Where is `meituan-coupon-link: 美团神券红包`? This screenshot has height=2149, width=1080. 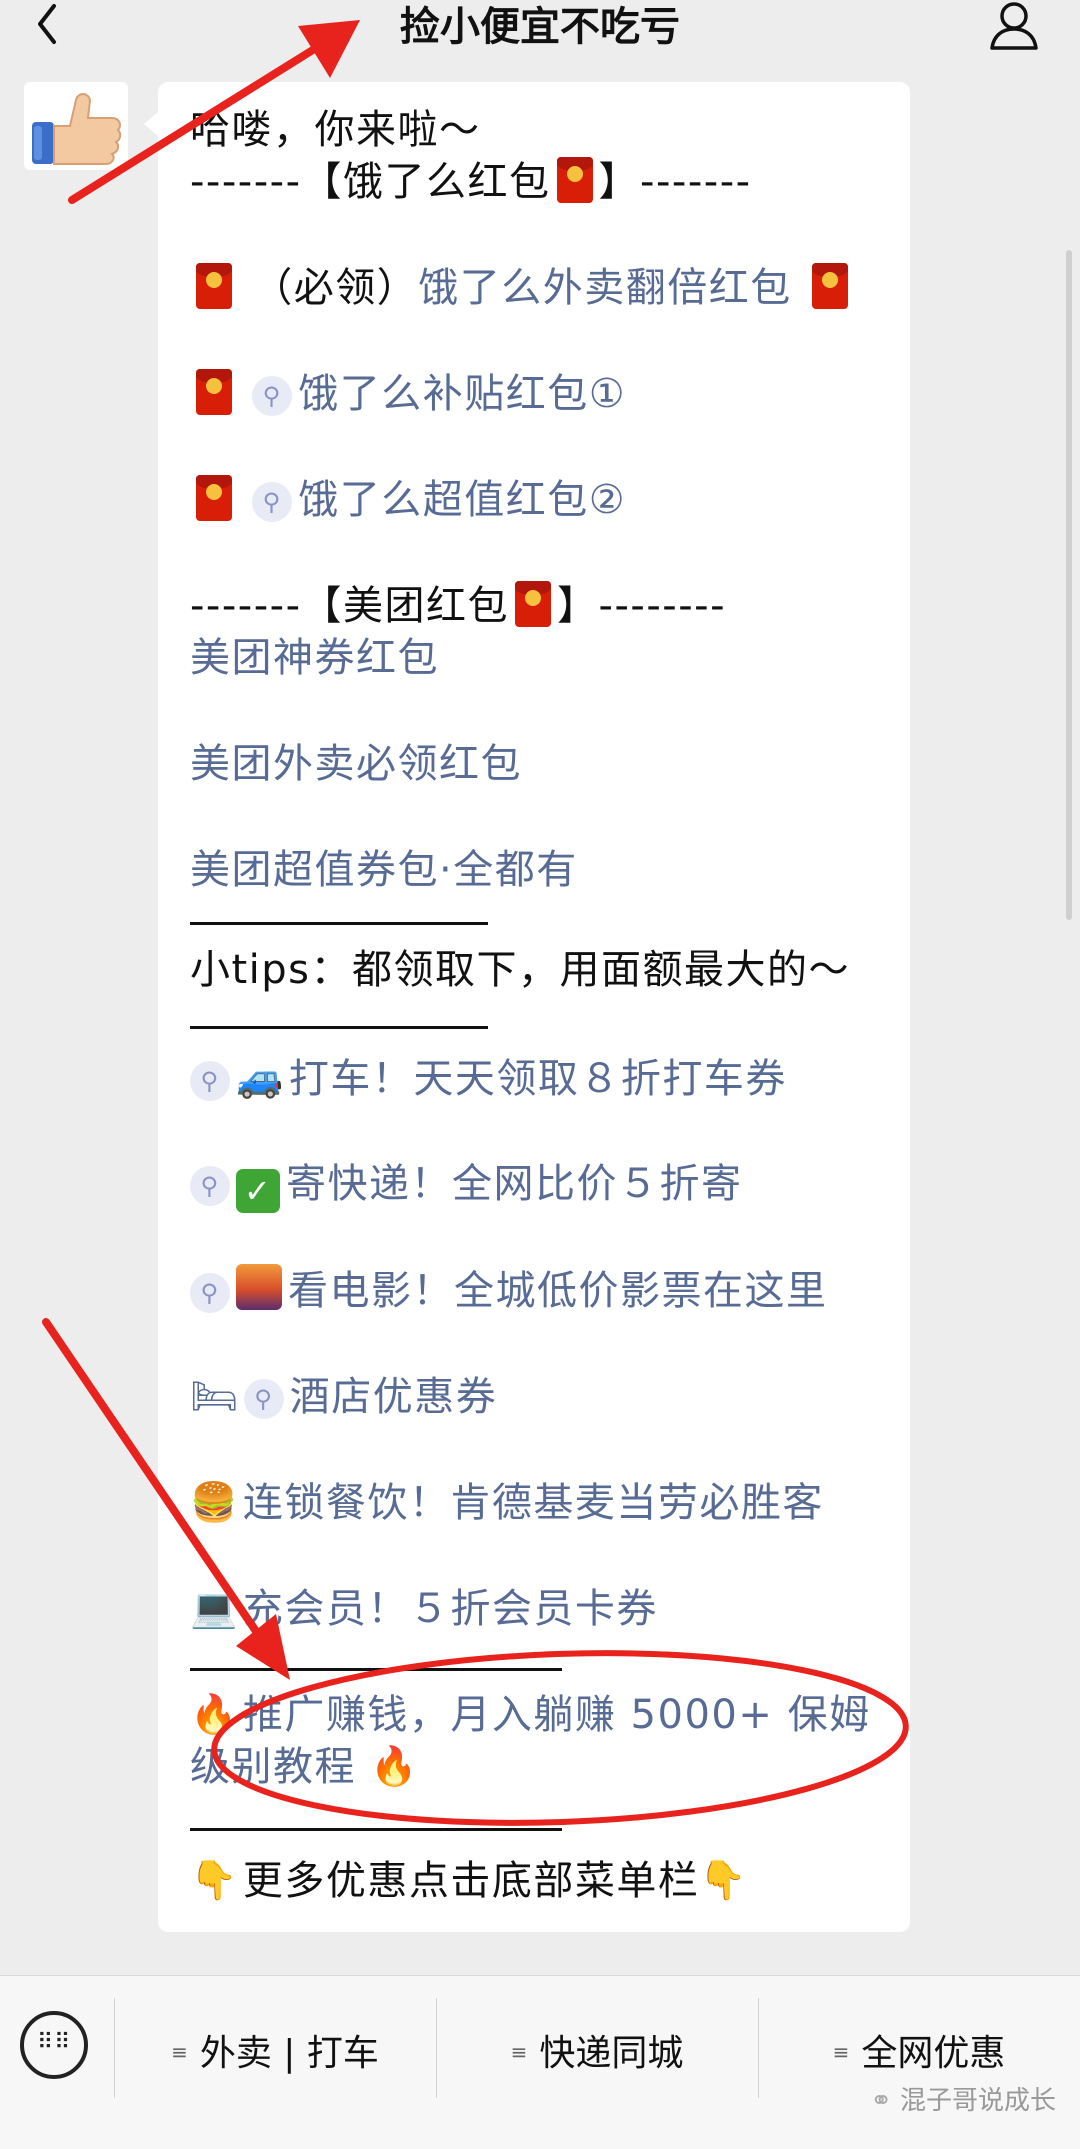 meituan-coupon-link: 美团神券红包 is located at coordinates (314, 658).